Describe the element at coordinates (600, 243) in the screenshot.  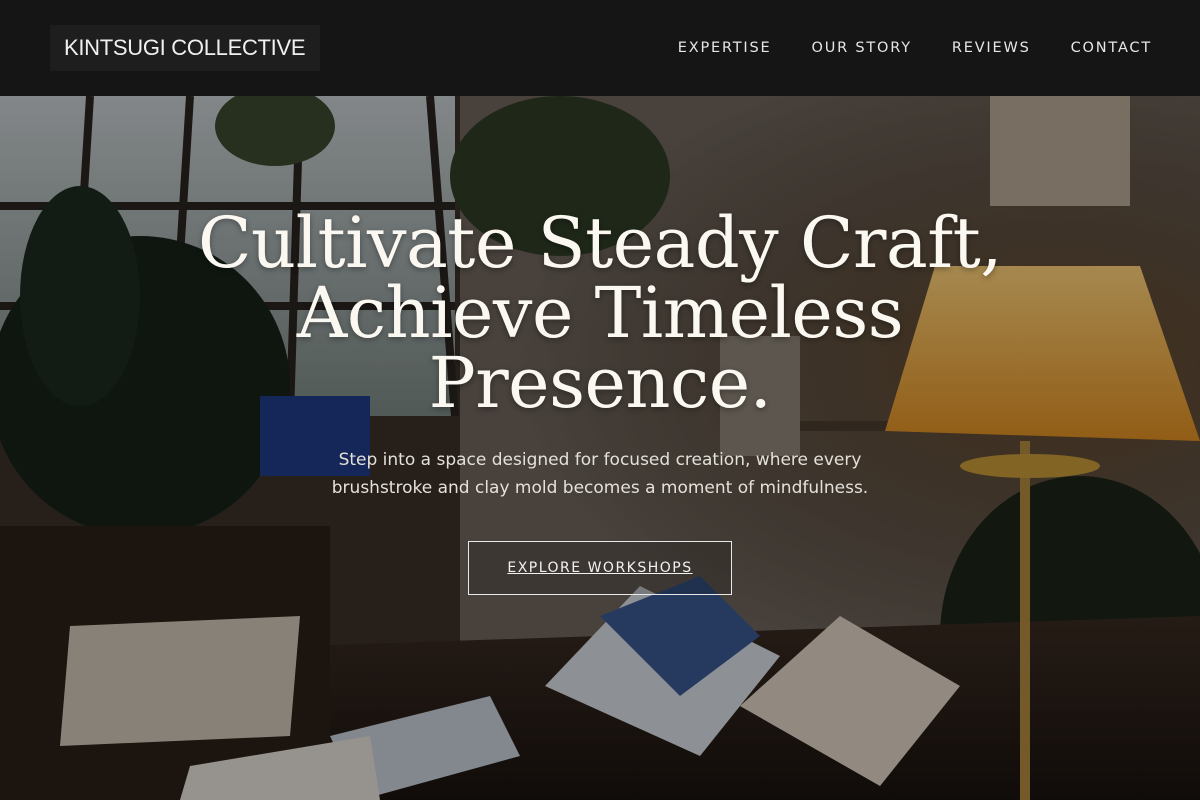
I see `hero-headline-line-1: Cultivate Steady Craft,` at that location.